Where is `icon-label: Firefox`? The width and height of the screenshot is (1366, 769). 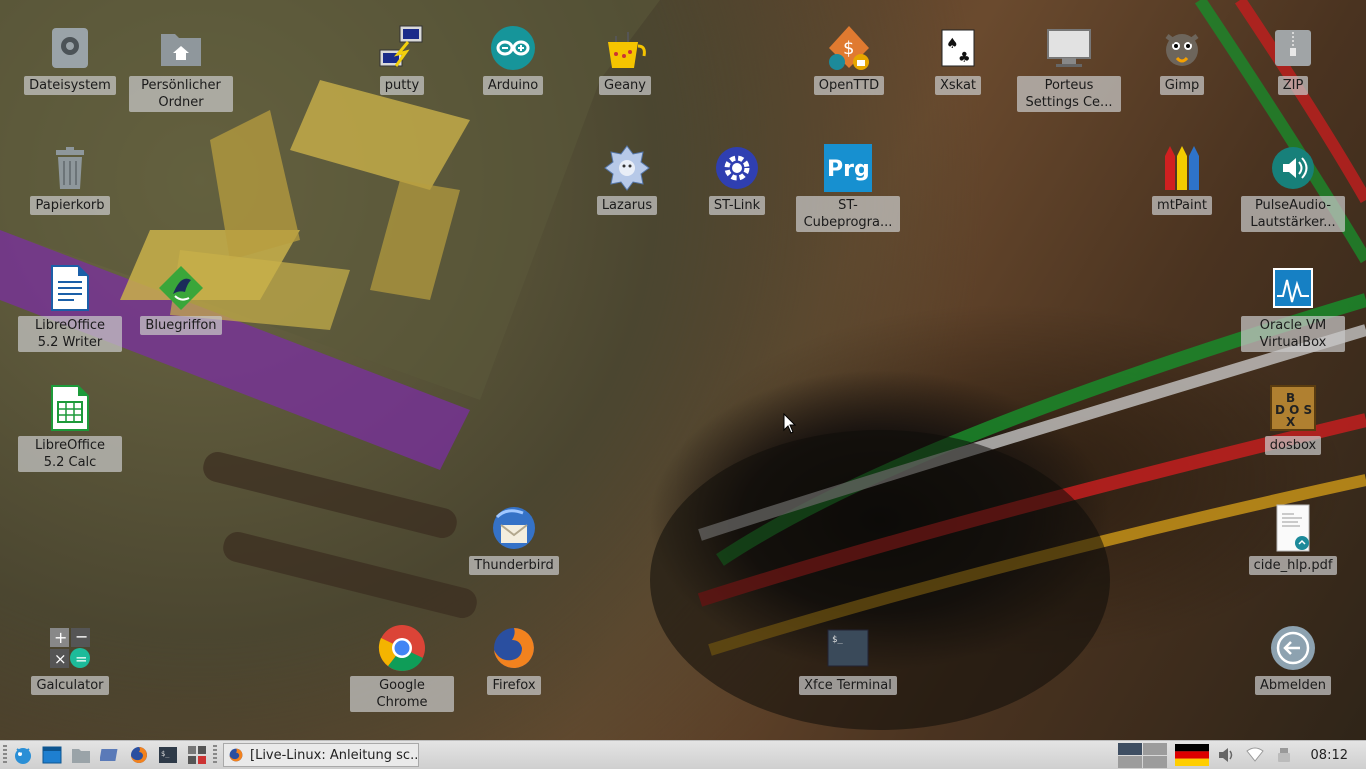 icon-label: Firefox is located at coordinates (514, 685).